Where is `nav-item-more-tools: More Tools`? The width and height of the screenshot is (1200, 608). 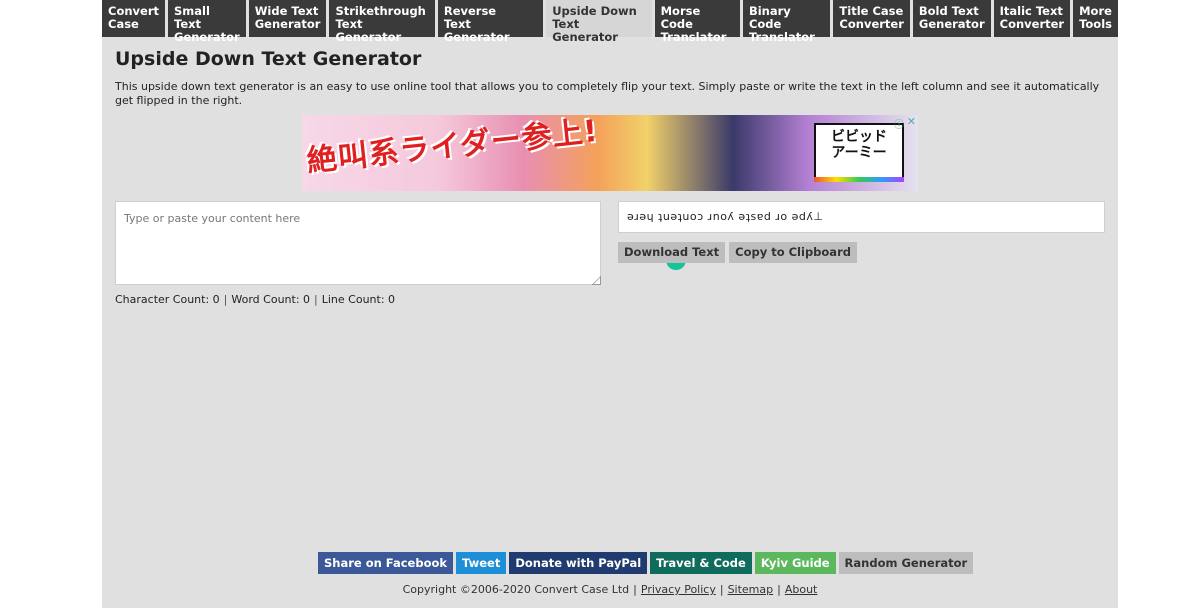
nav-item-more-tools: More Tools is located at coordinates (1095, 18).